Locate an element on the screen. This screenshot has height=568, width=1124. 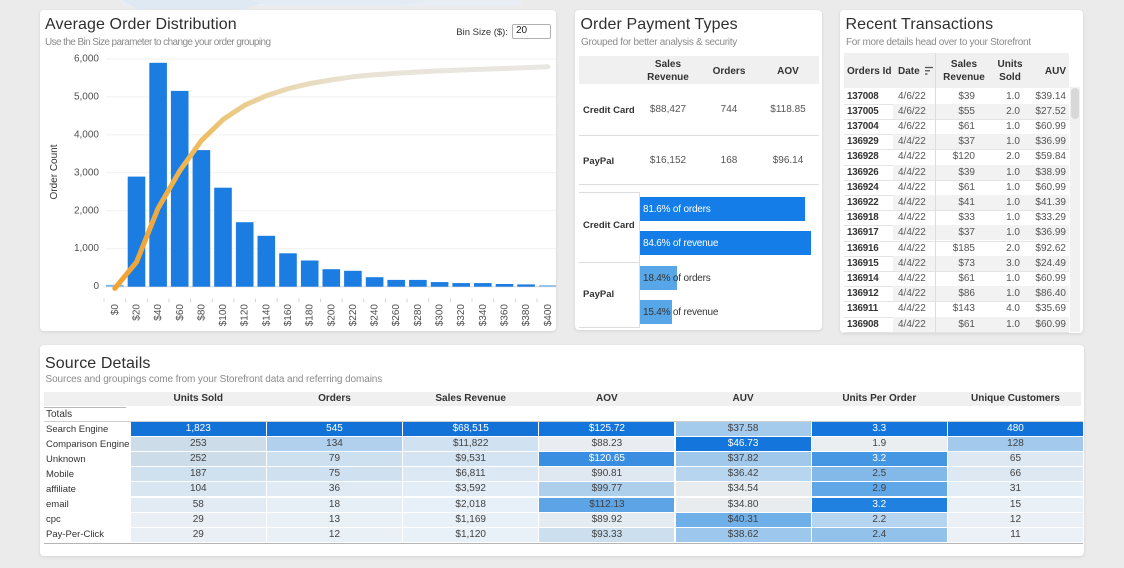
svg-text: 5,000 is located at coordinates (86, 96).